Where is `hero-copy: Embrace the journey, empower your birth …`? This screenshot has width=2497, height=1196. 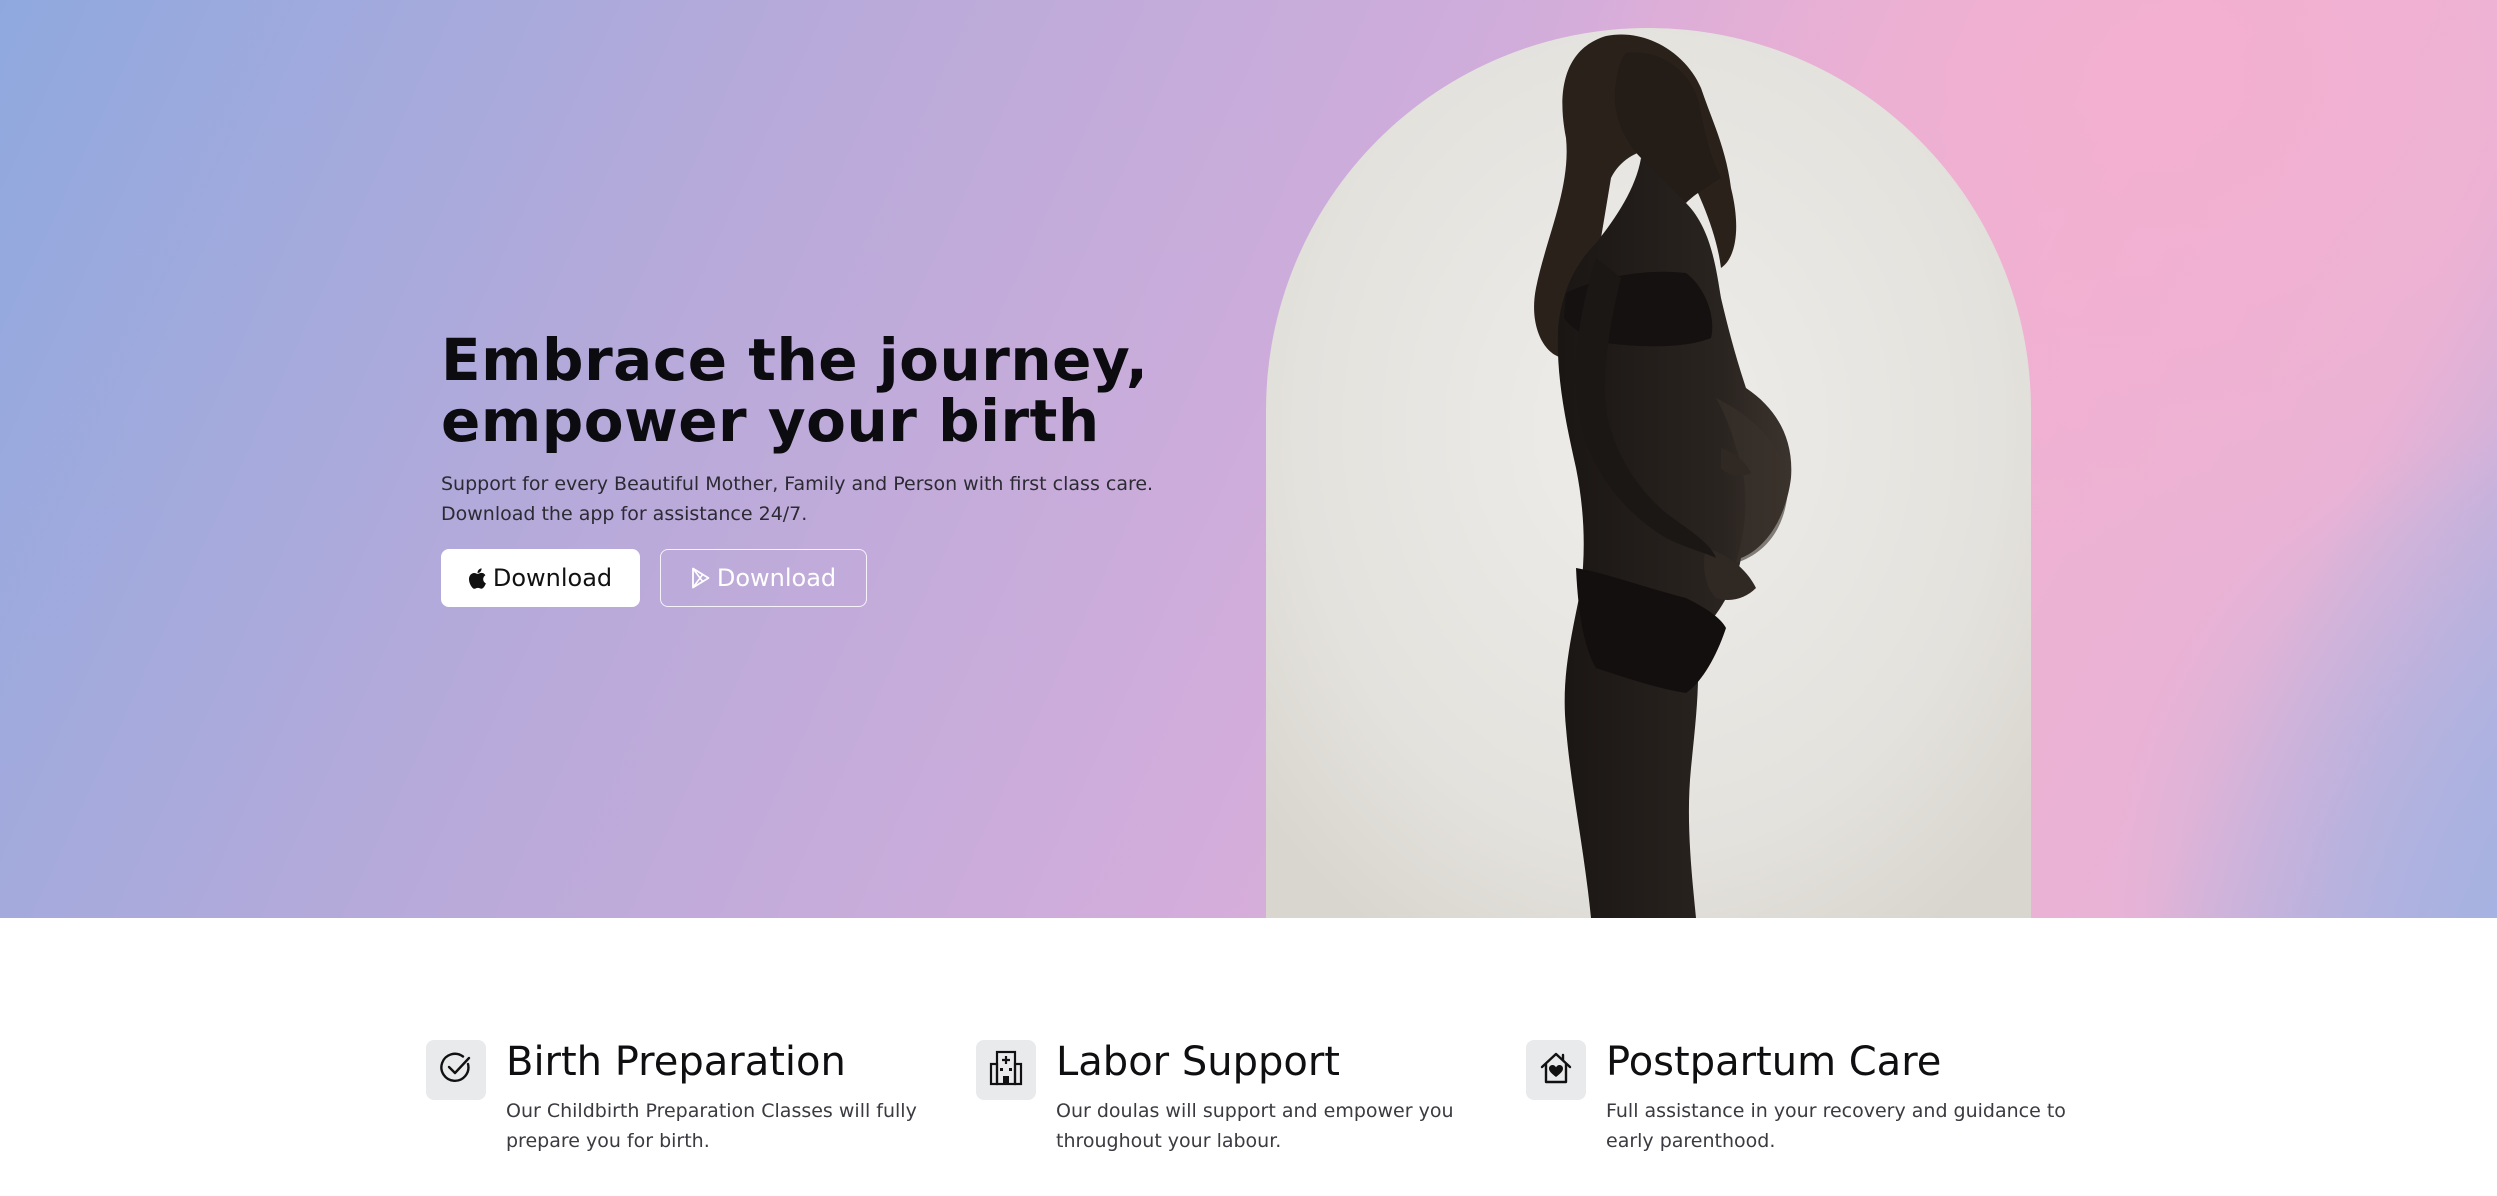
hero-copy: Embrace the journey, empower your birth … is located at coordinates (831, 468).